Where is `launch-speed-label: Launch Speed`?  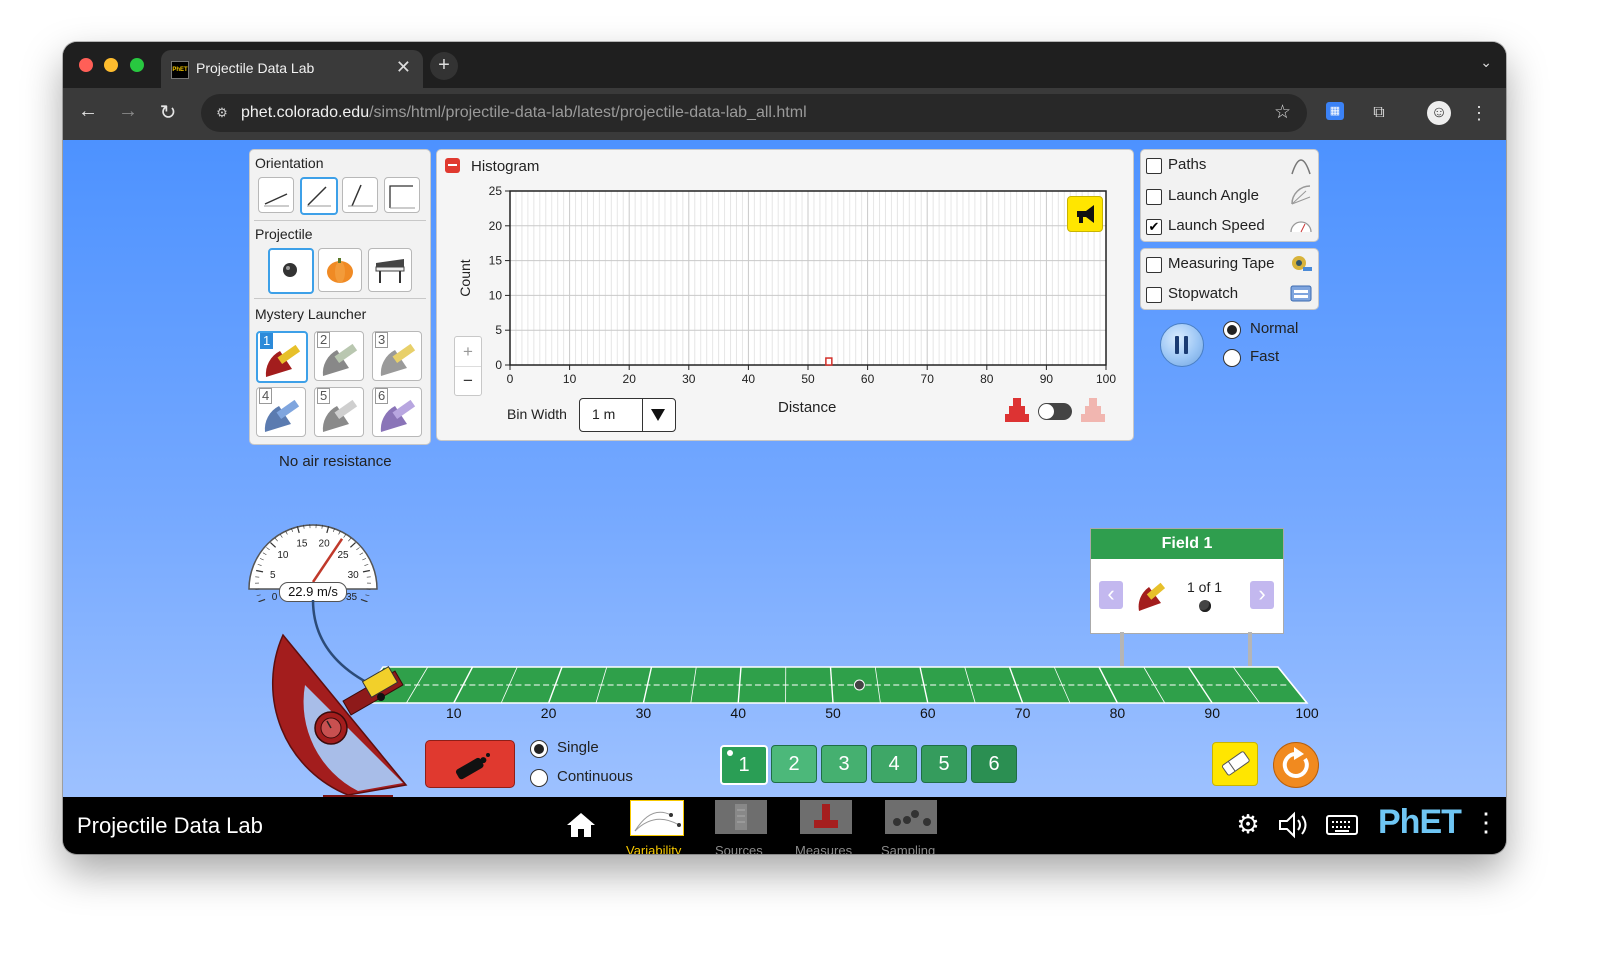 launch-speed-label: Launch Speed is located at coordinates (1216, 225).